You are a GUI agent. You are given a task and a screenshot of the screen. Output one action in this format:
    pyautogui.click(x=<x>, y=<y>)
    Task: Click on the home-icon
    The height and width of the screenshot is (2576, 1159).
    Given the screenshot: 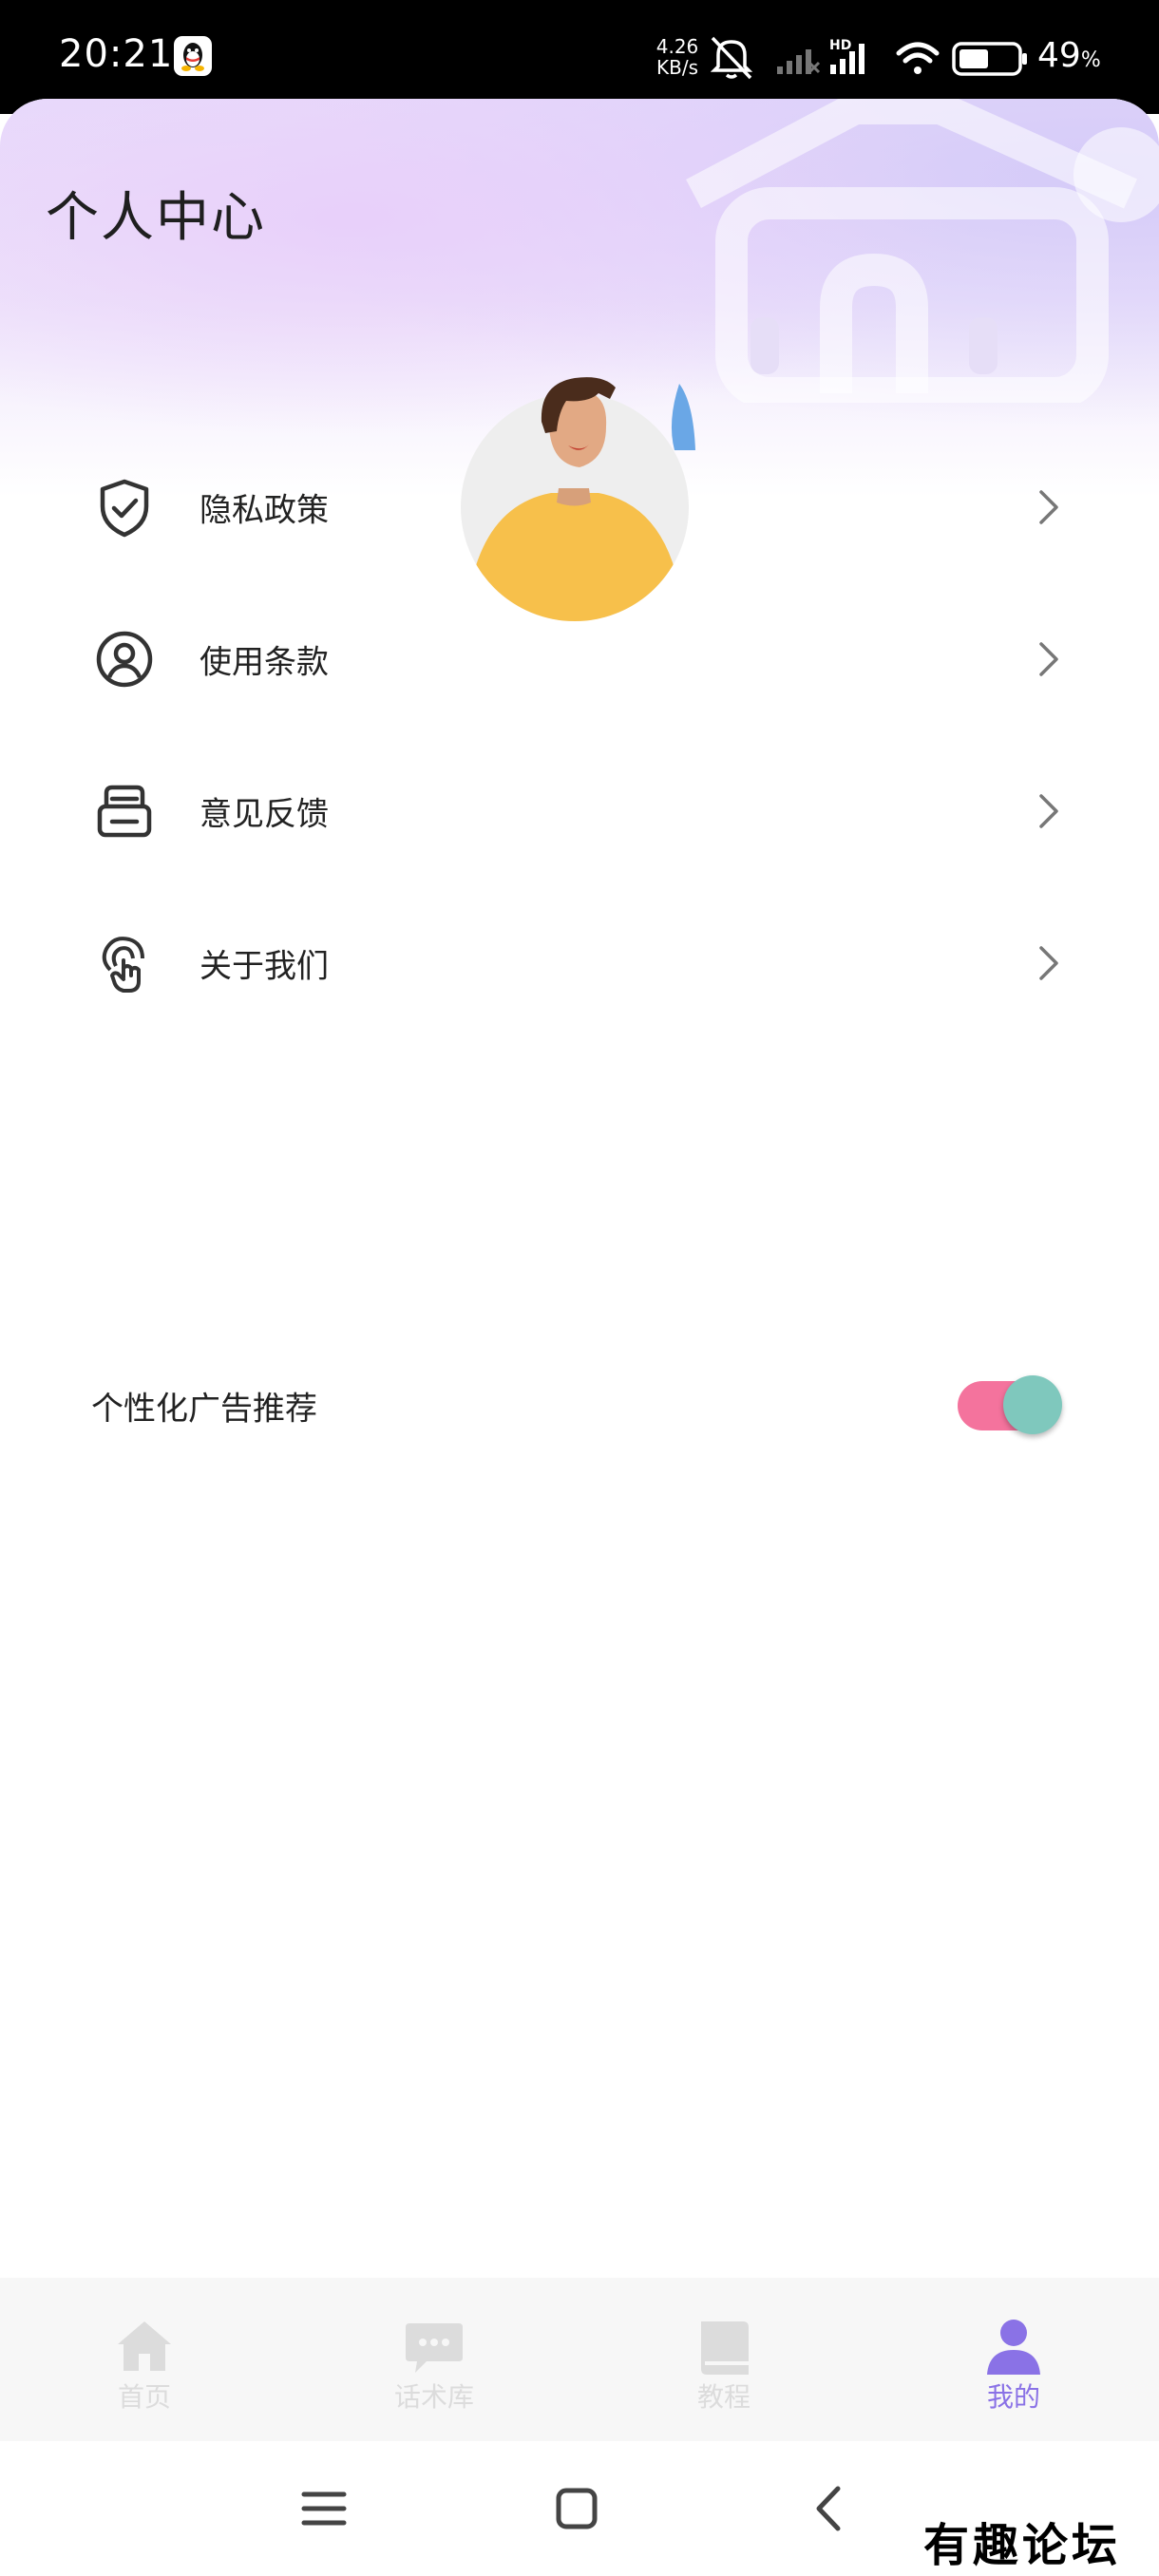 What is the action you would take?
    pyautogui.click(x=144, y=2346)
    